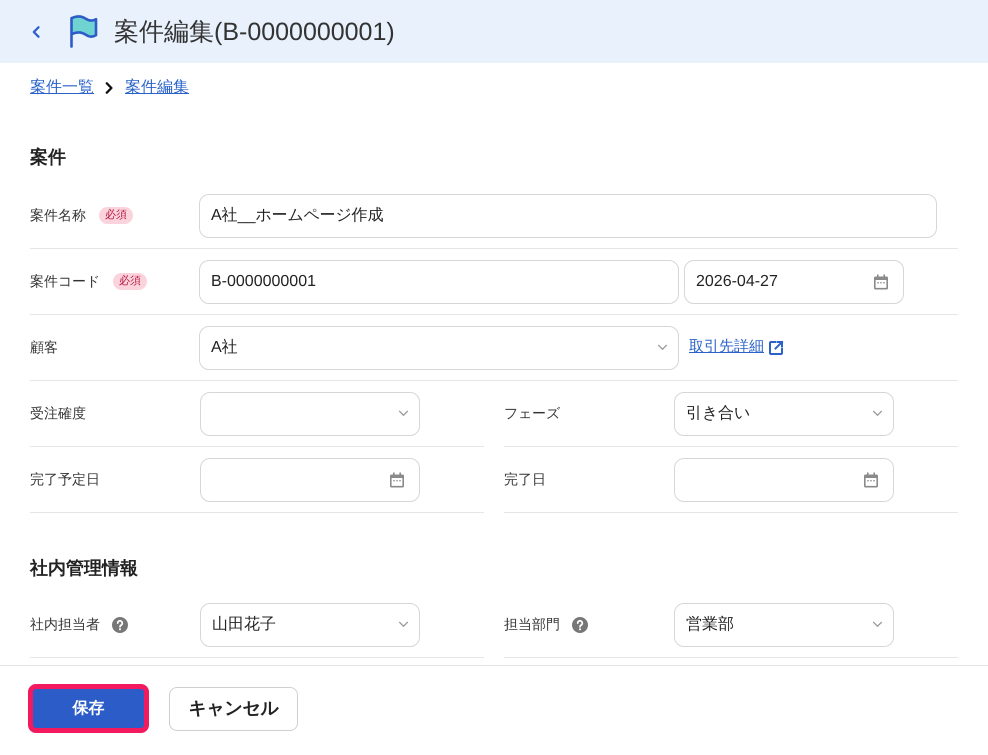  What do you see at coordinates (525, 479) in the screenshot?
I see `field-label: 完了日` at bounding box center [525, 479].